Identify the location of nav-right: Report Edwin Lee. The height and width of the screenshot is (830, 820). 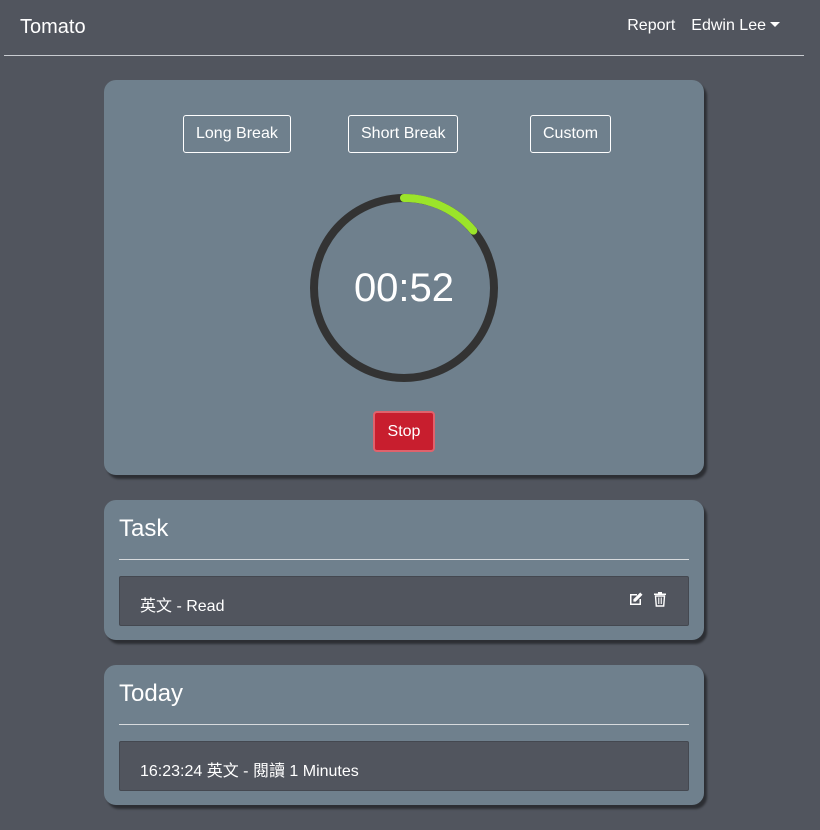
(703, 26).